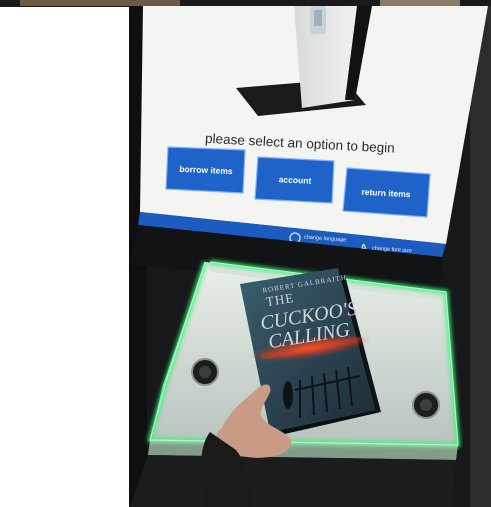 Image resolution: width=491 pixels, height=507 pixels. I want to click on account-button: account, so click(295, 179).